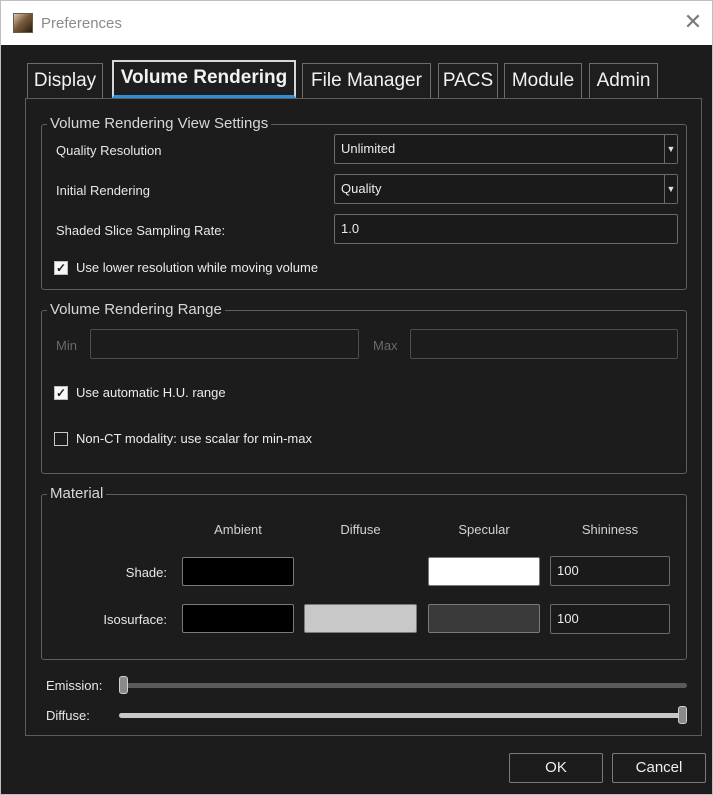 The height and width of the screenshot is (795, 713). Describe the element at coordinates (61, 439) in the screenshot. I see `non-ct-checkbox` at that location.